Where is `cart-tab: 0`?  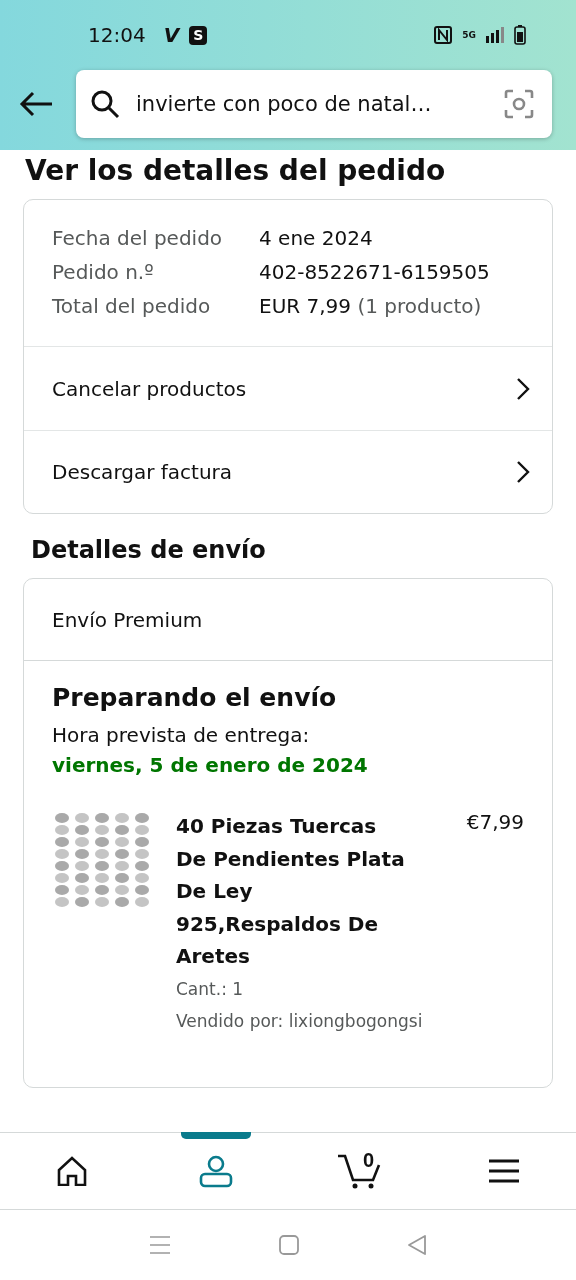
cart-tab: 0 is located at coordinates (360, 1171).